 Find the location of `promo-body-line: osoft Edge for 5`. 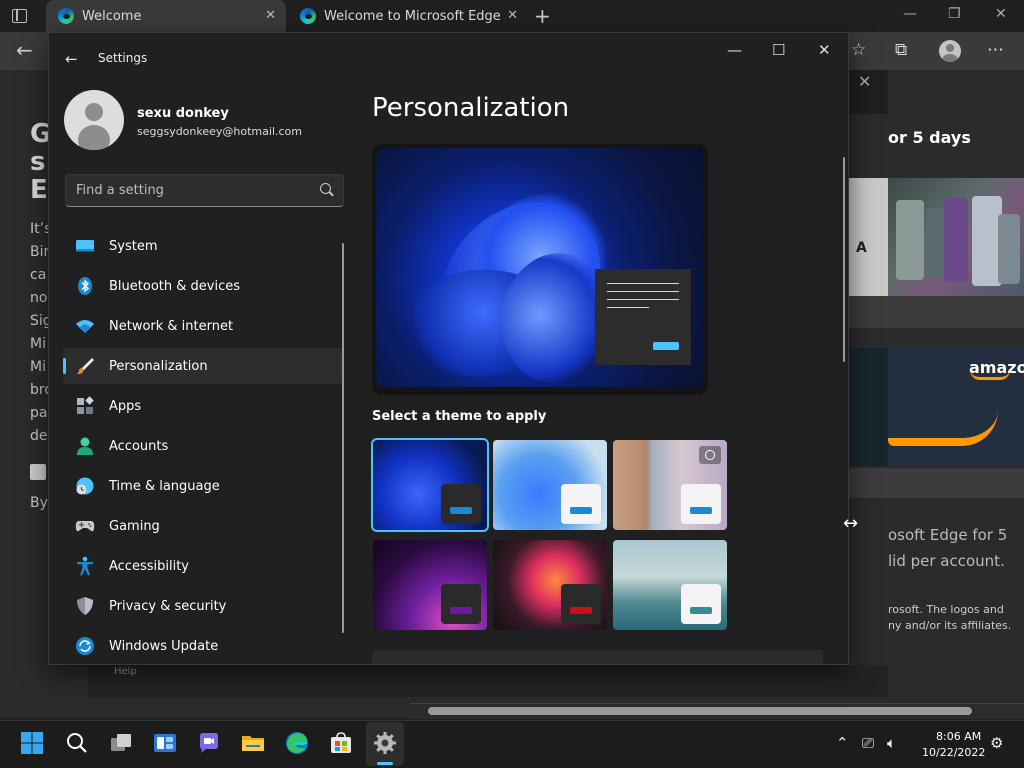

promo-body-line: osoft Edge for 5 is located at coordinates (948, 535).